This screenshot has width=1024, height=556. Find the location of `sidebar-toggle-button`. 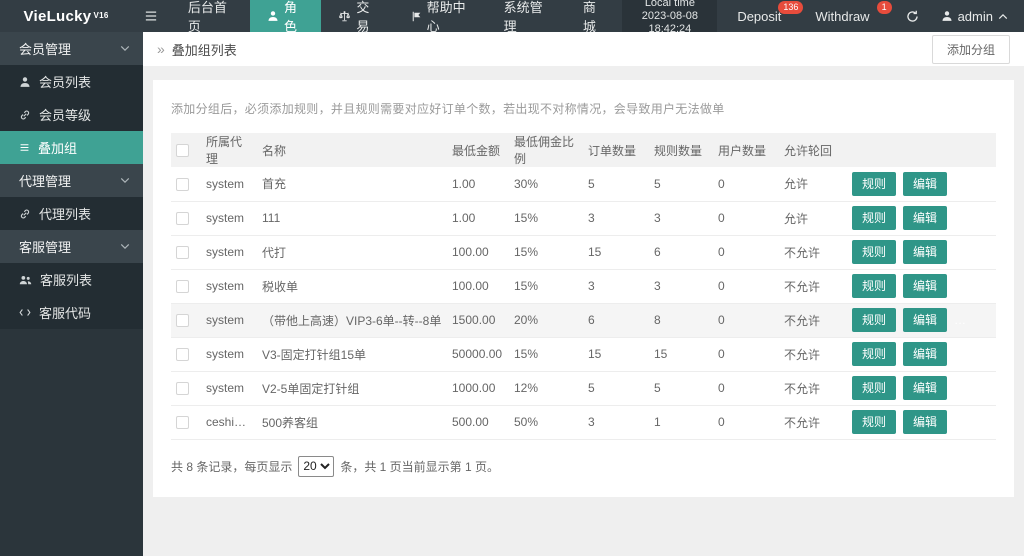

sidebar-toggle-button is located at coordinates (151, 16).